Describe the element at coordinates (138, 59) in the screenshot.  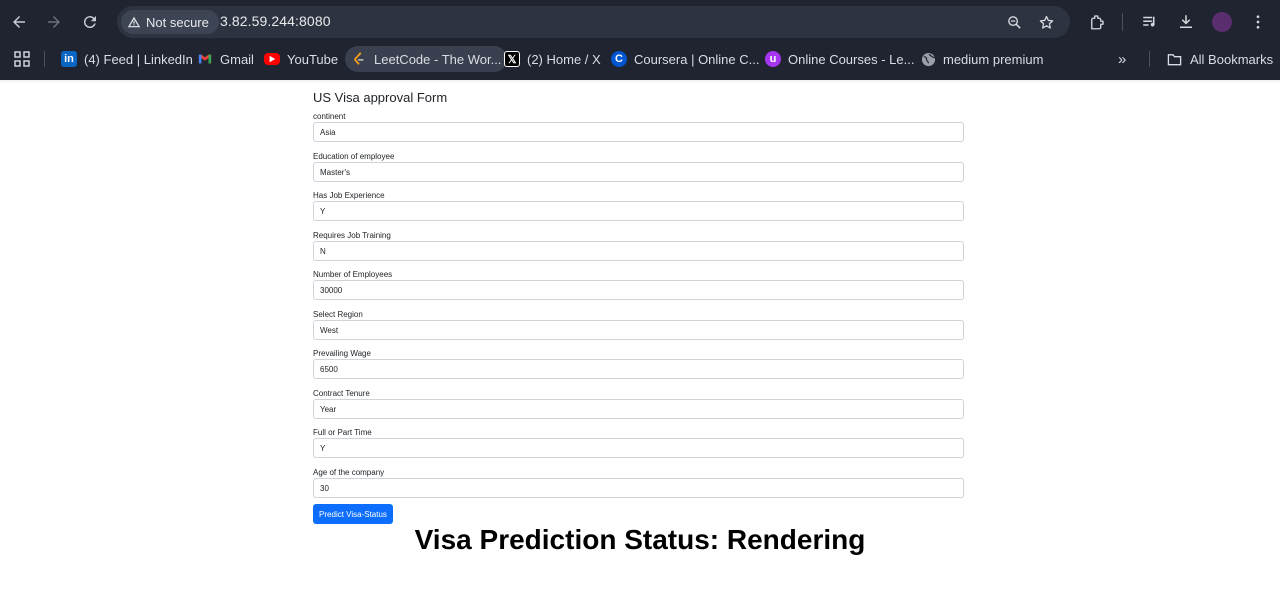
I see `bookmark-label: (4) Feed | LinkedIn` at that location.